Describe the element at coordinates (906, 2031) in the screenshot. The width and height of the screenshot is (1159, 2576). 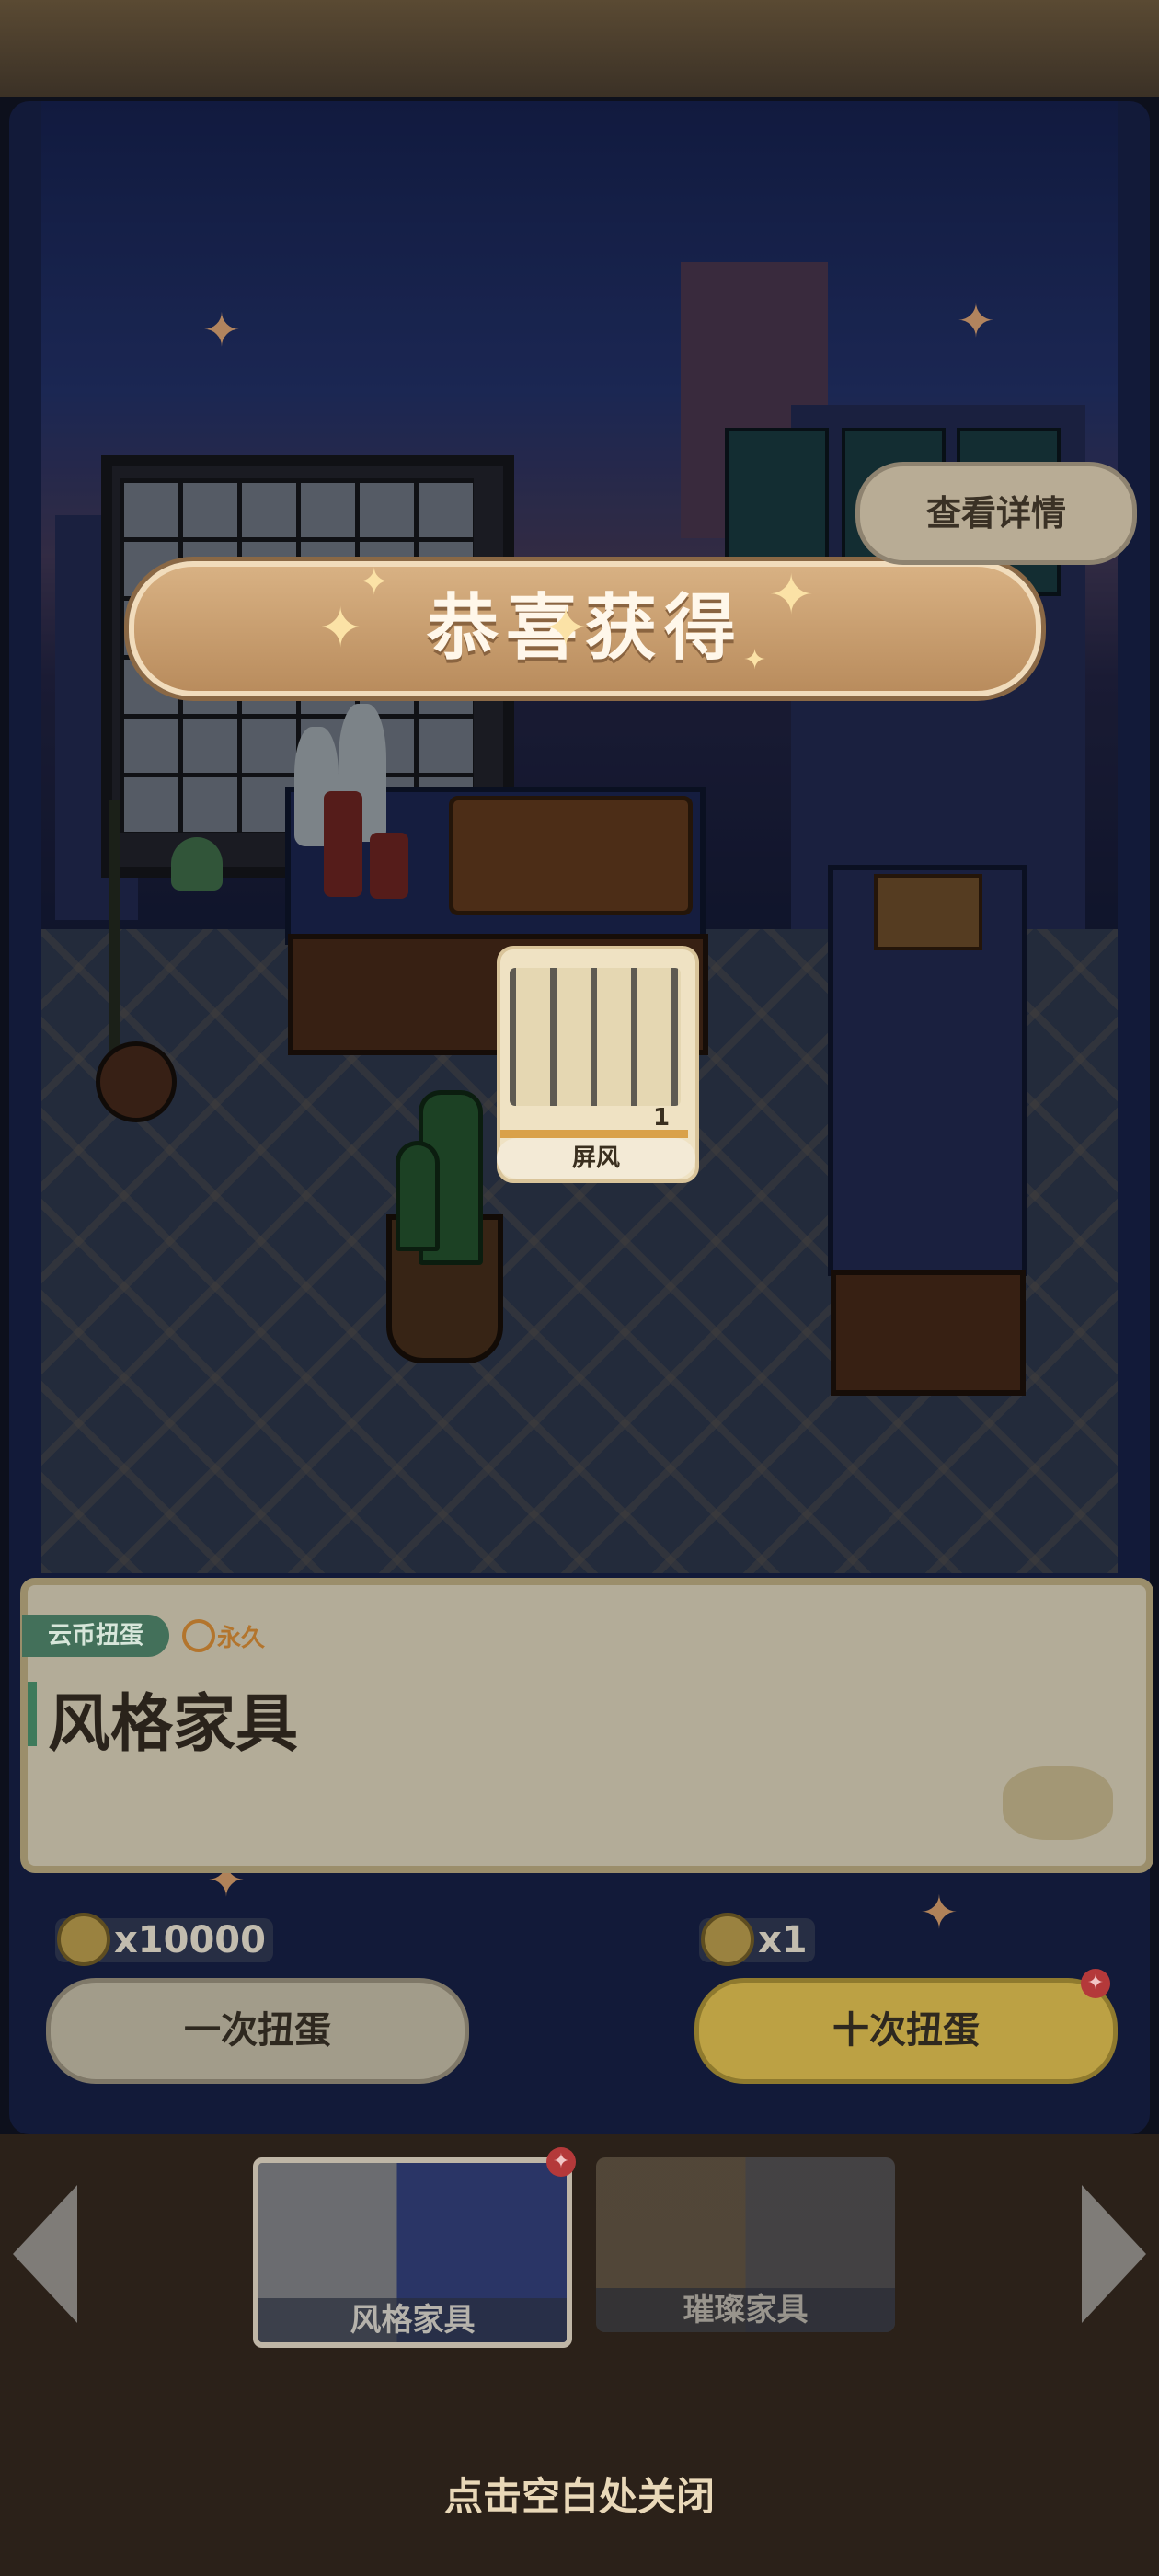
I see `draw-ten-button: 十次扭蛋` at that location.